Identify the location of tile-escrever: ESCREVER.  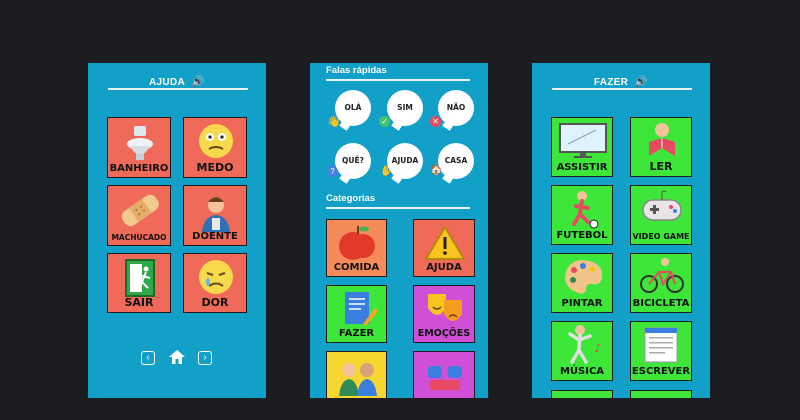
(661, 351).